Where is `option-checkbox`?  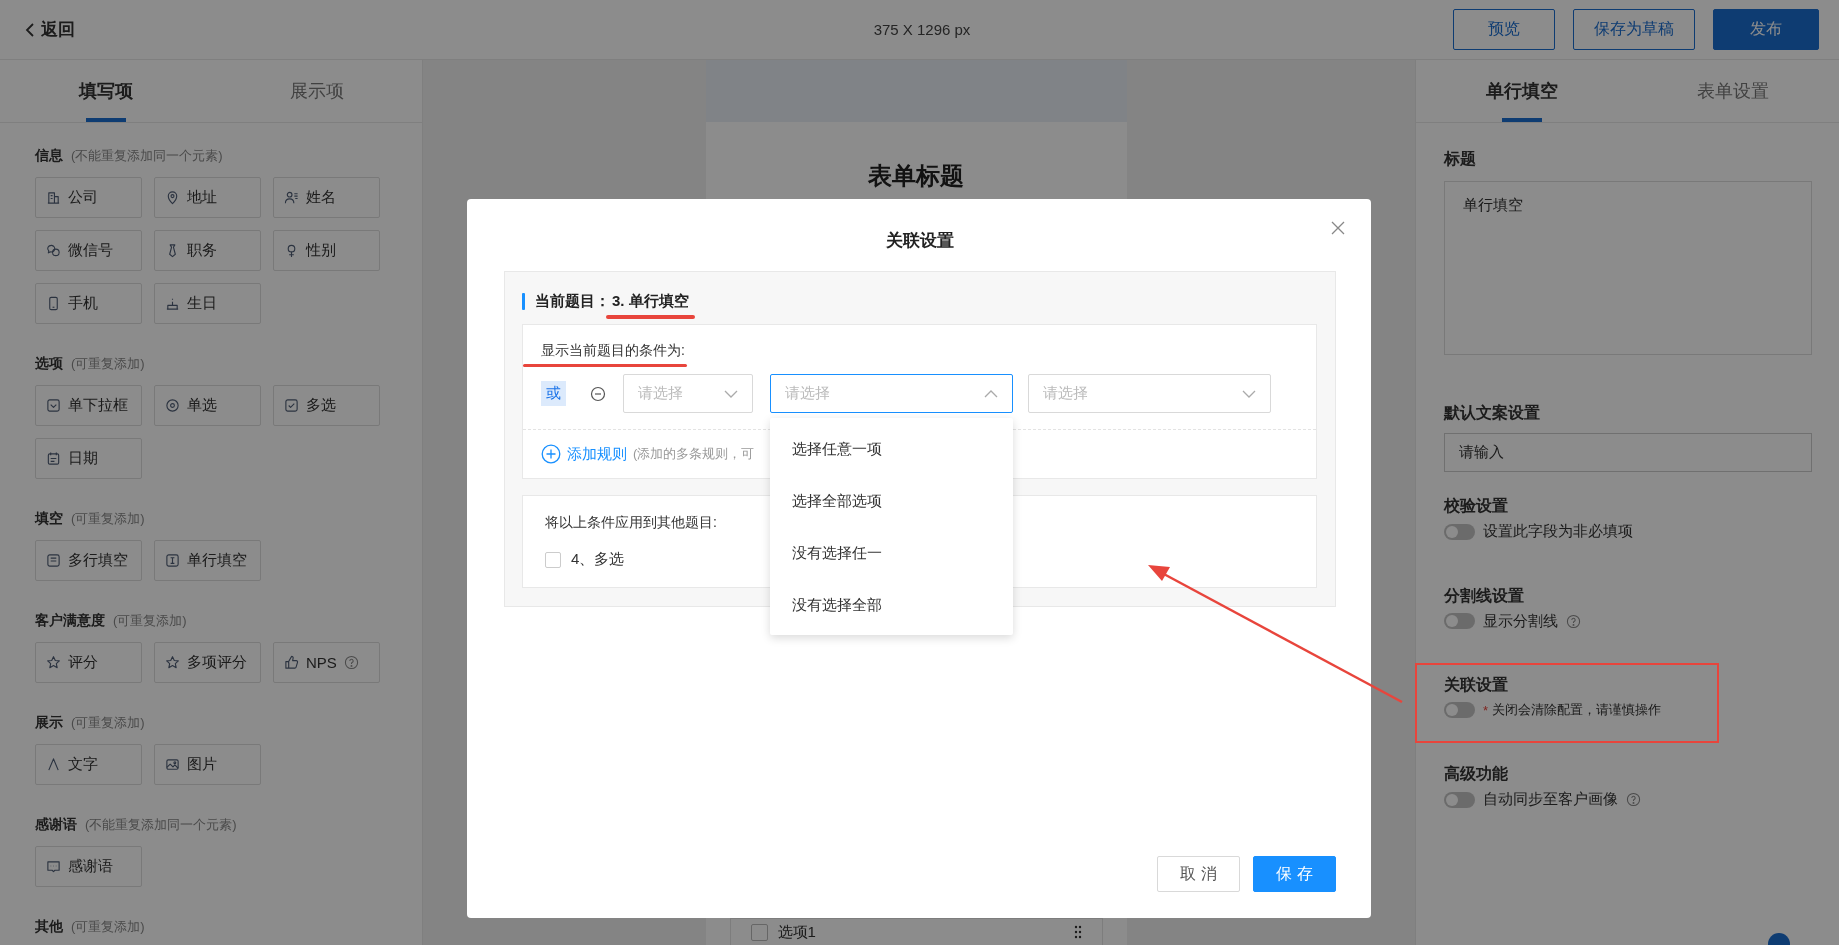
option-checkbox is located at coordinates (759, 932).